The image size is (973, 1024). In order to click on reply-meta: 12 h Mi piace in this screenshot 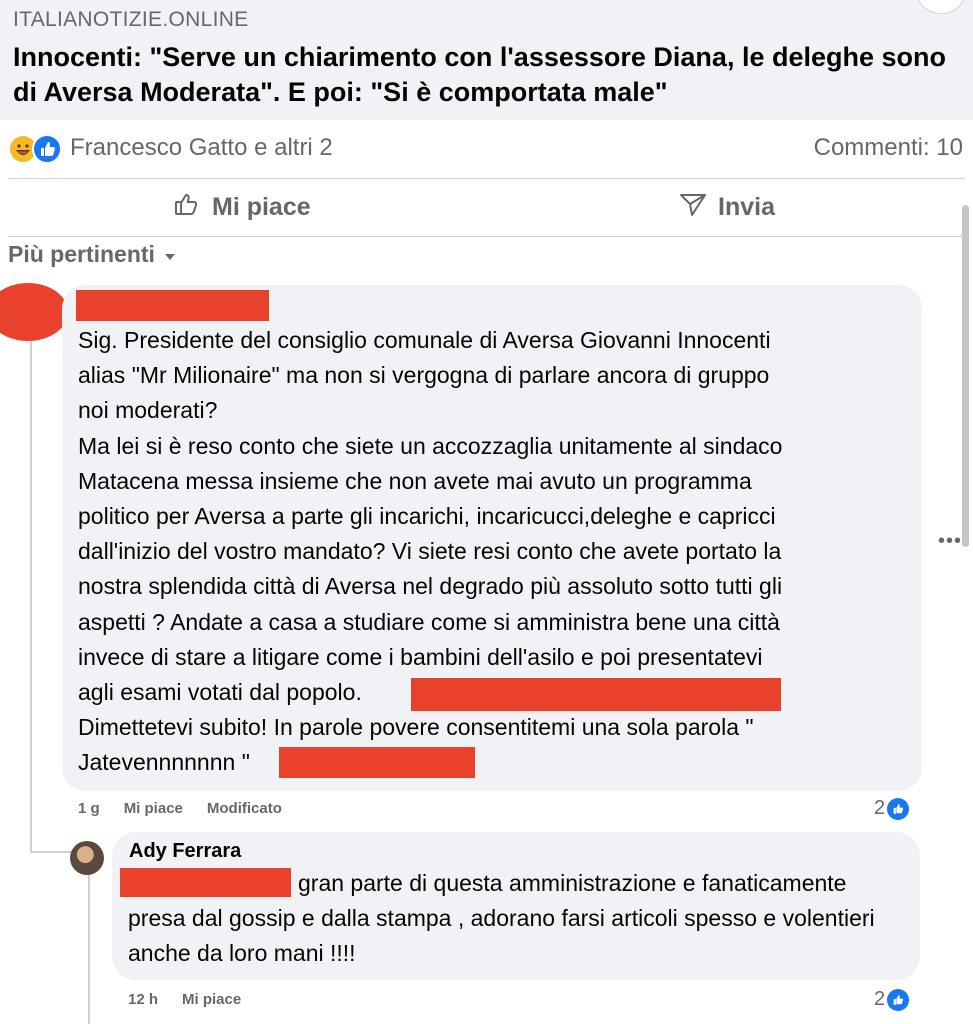, I will do `click(184, 999)`.